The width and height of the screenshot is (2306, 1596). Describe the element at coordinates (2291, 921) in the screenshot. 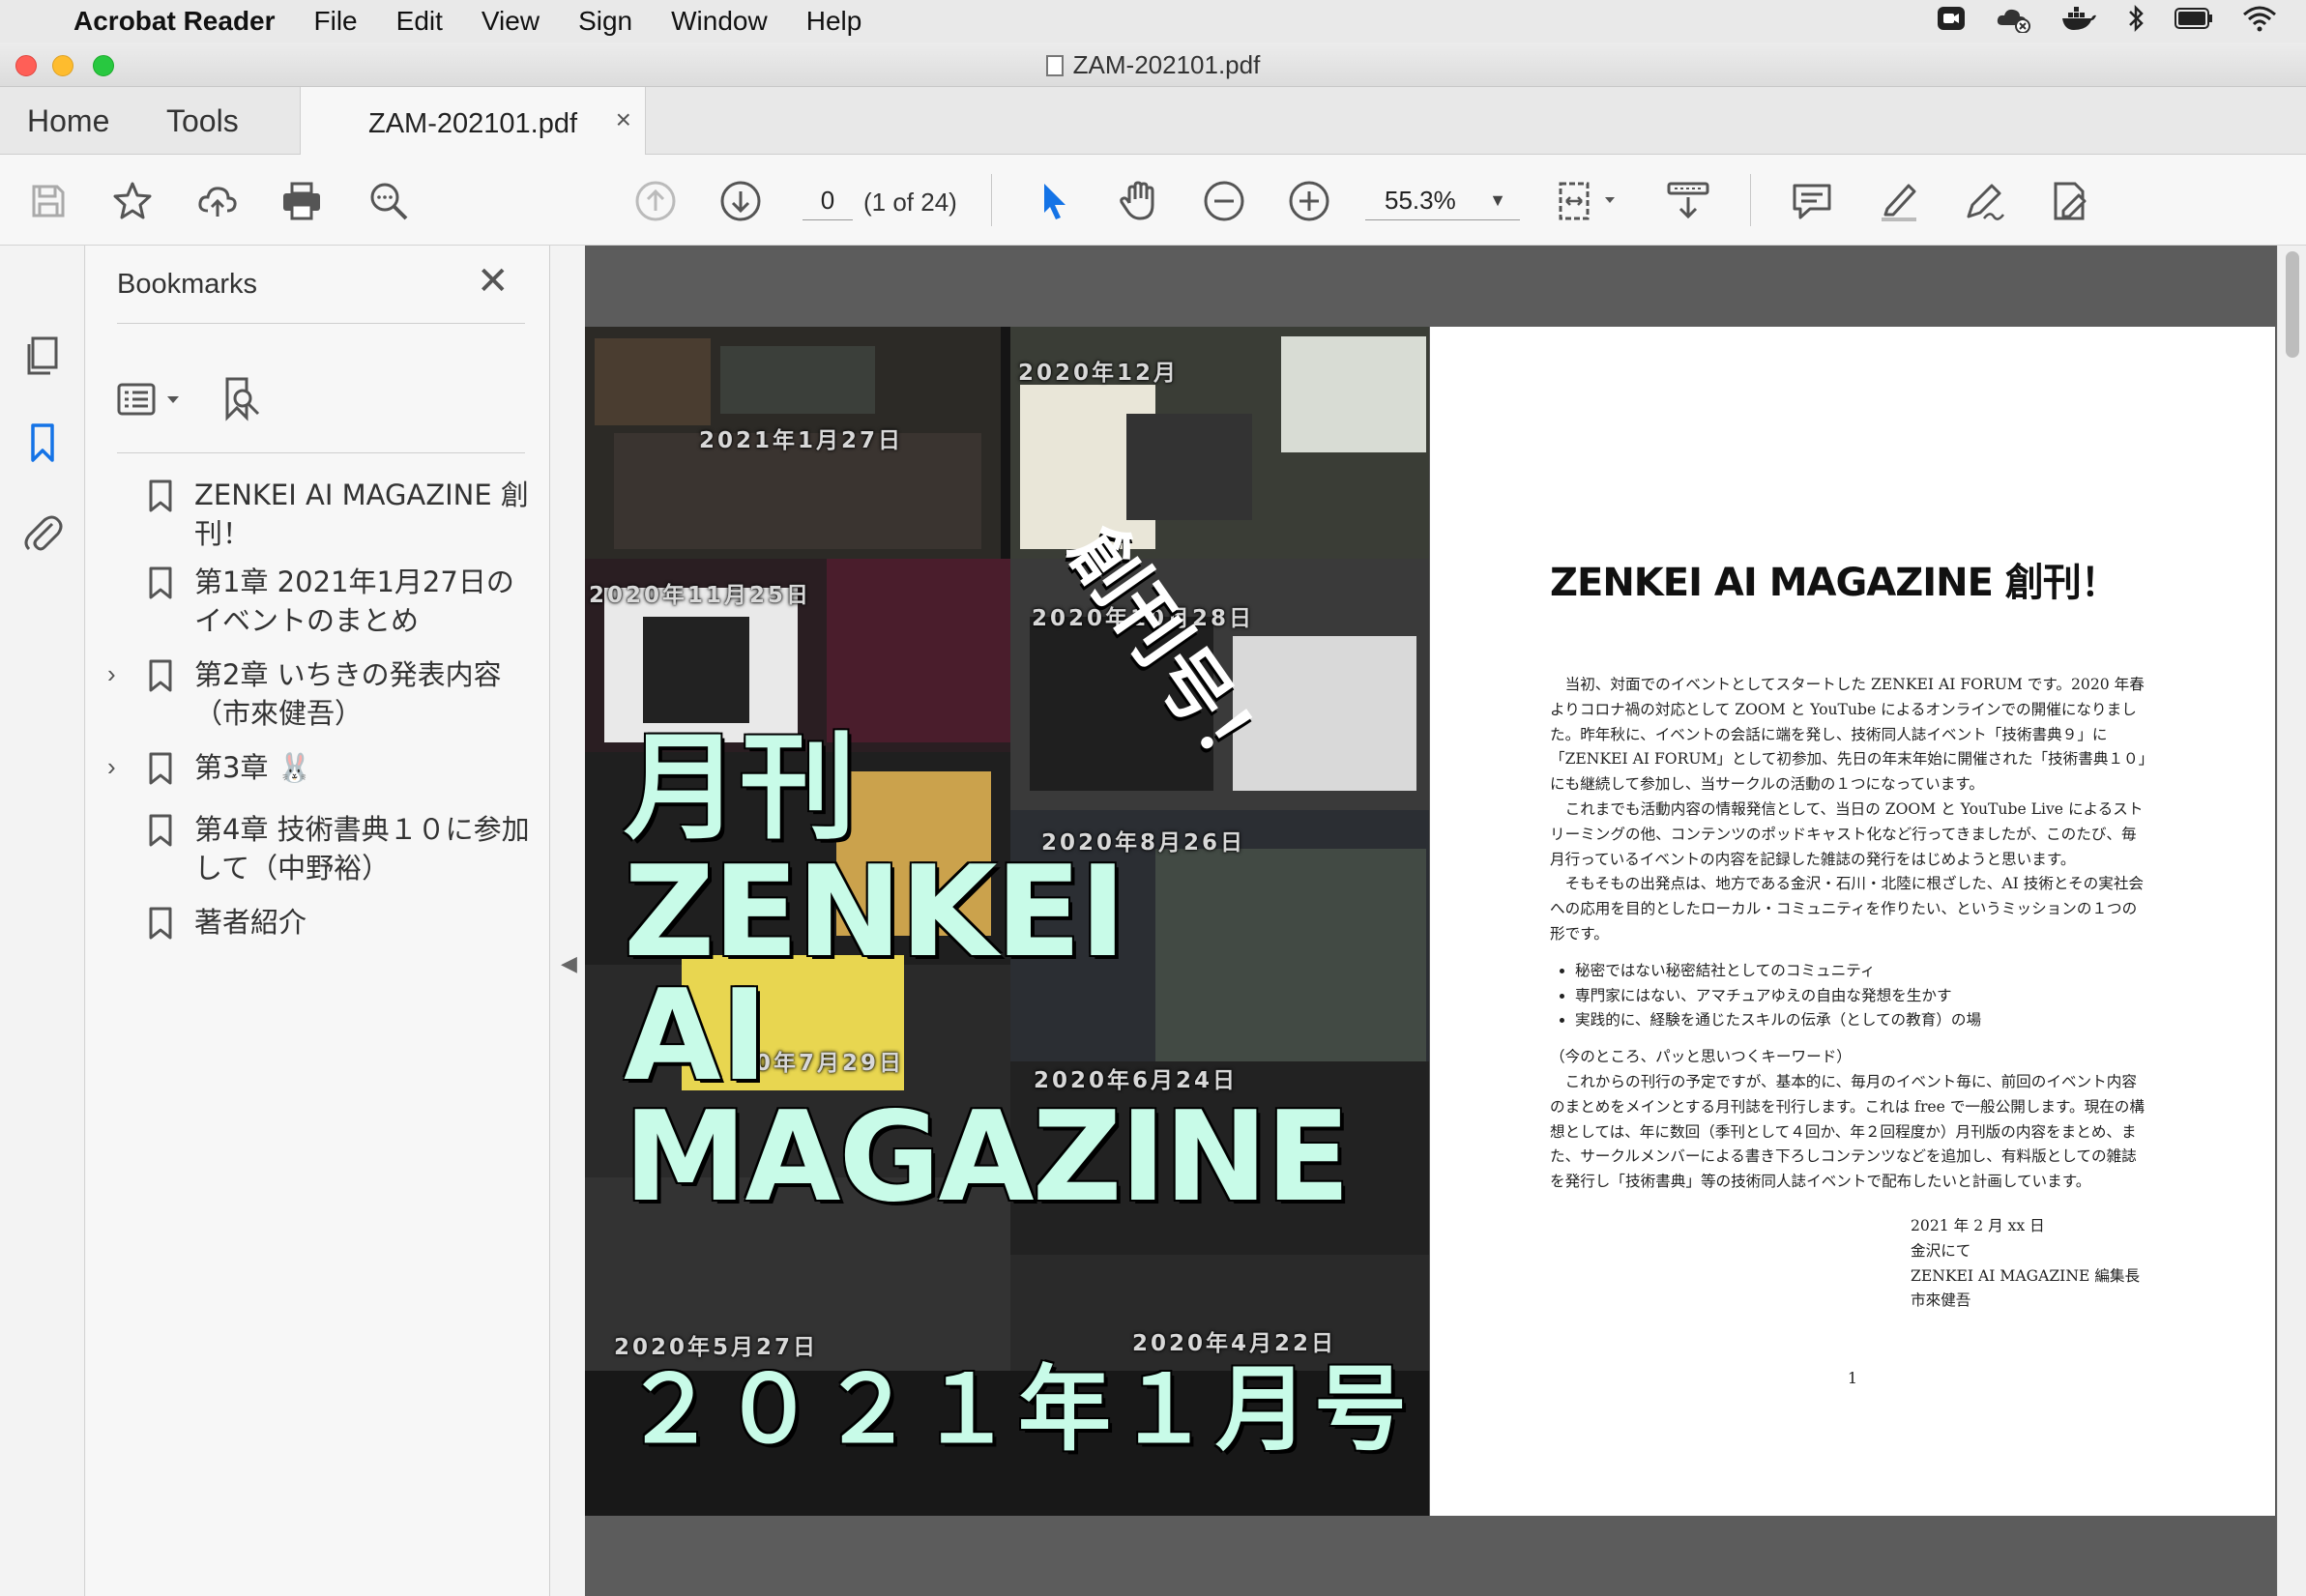

I see `vertical-scrollbar` at that location.